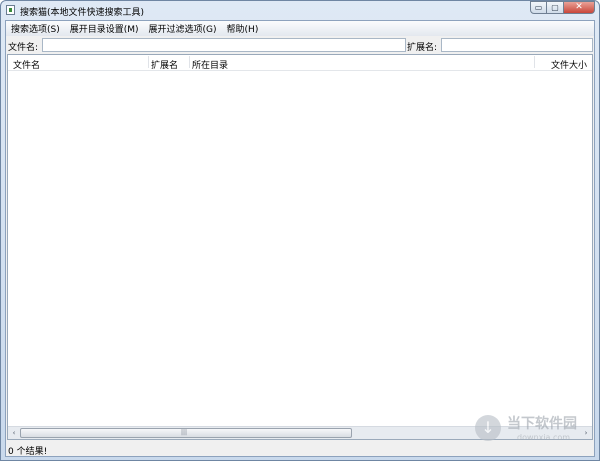 This screenshot has height=461, width=600. Describe the element at coordinates (224, 45) in the screenshot. I see `filename-input` at that location.